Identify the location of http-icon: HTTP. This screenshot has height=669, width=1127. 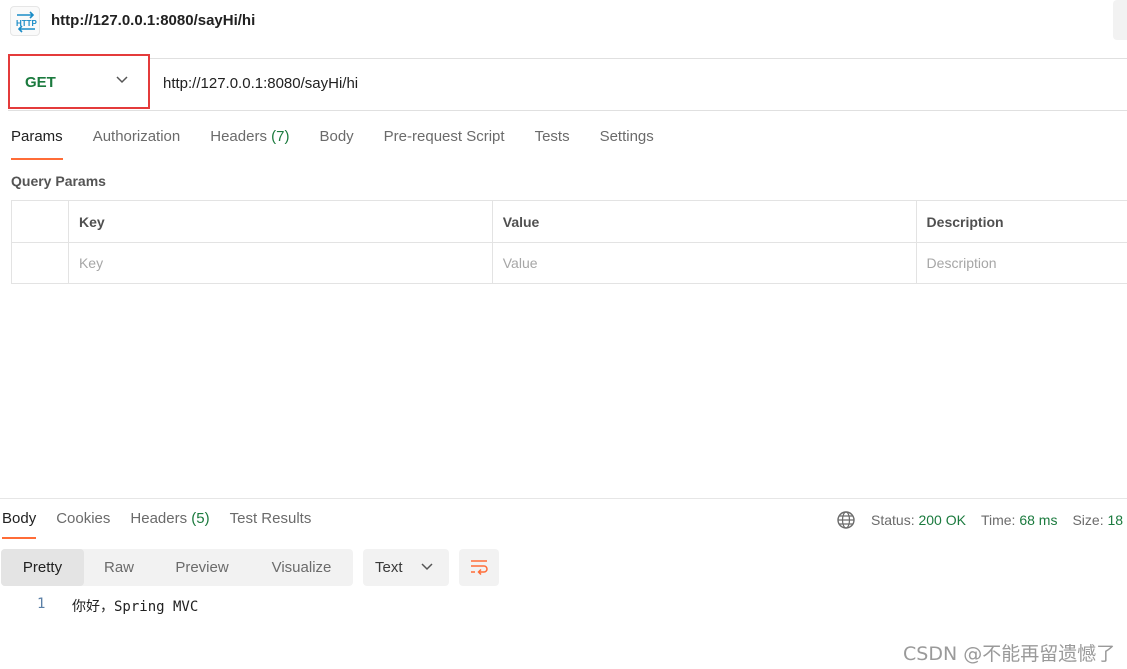
(25, 21).